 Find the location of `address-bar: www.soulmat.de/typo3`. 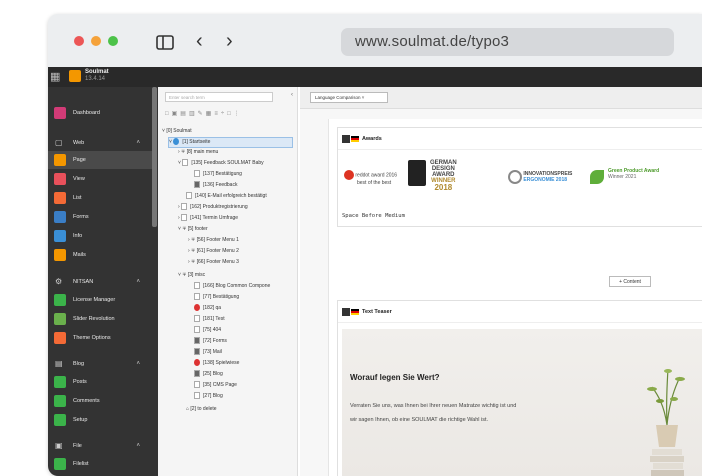

address-bar: www.soulmat.de/typo3 is located at coordinates (507, 42).